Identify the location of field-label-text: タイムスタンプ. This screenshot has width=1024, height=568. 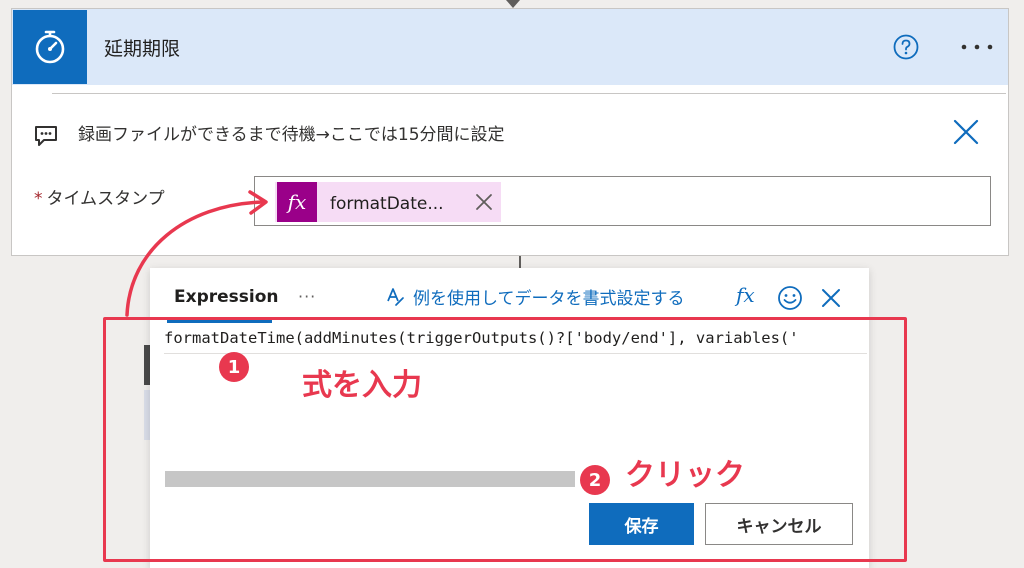
(105, 199).